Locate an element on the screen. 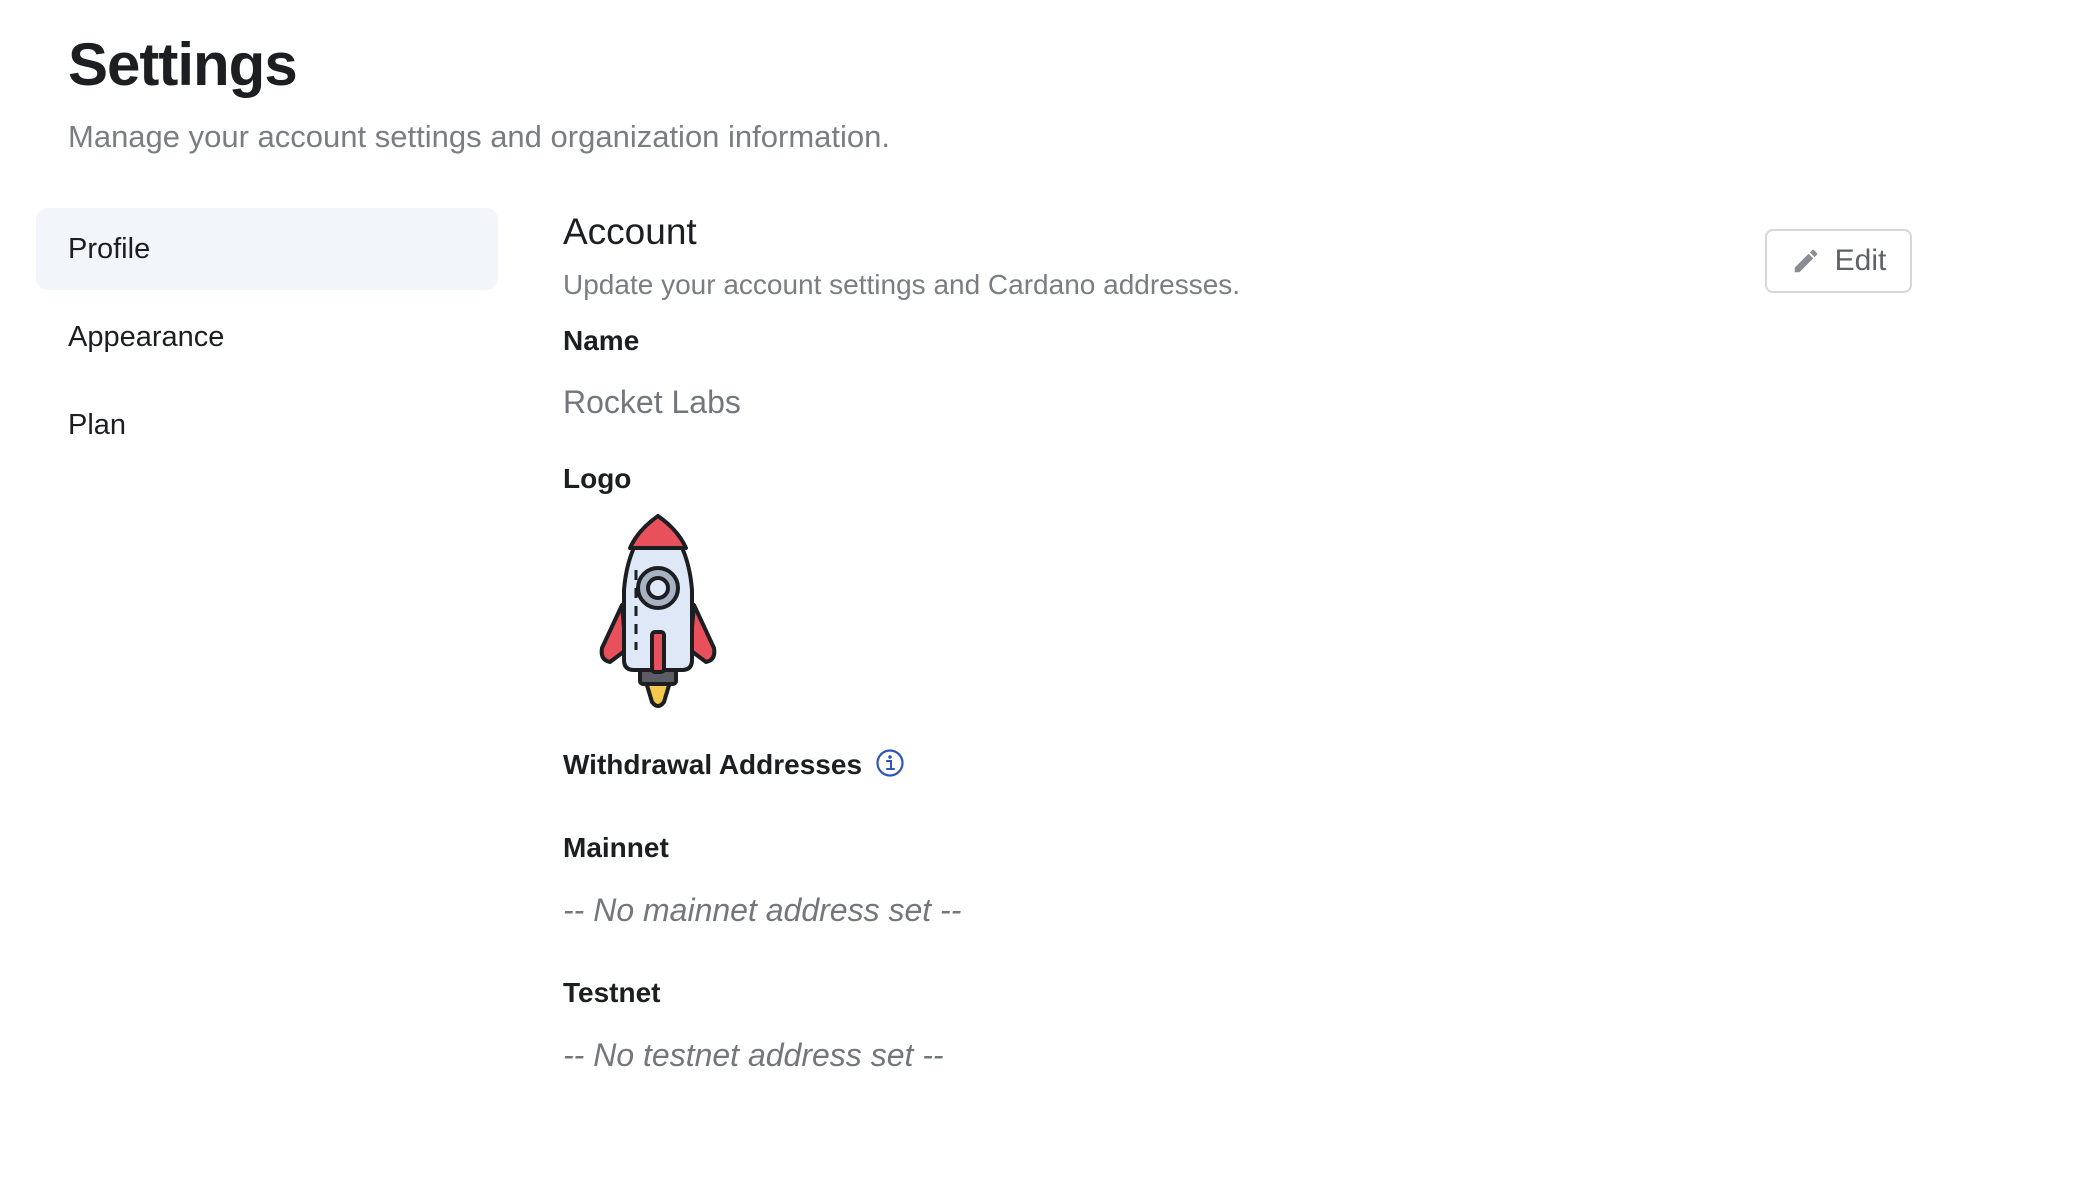  testnet-label: Testnet is located at coordinates (612, 992).